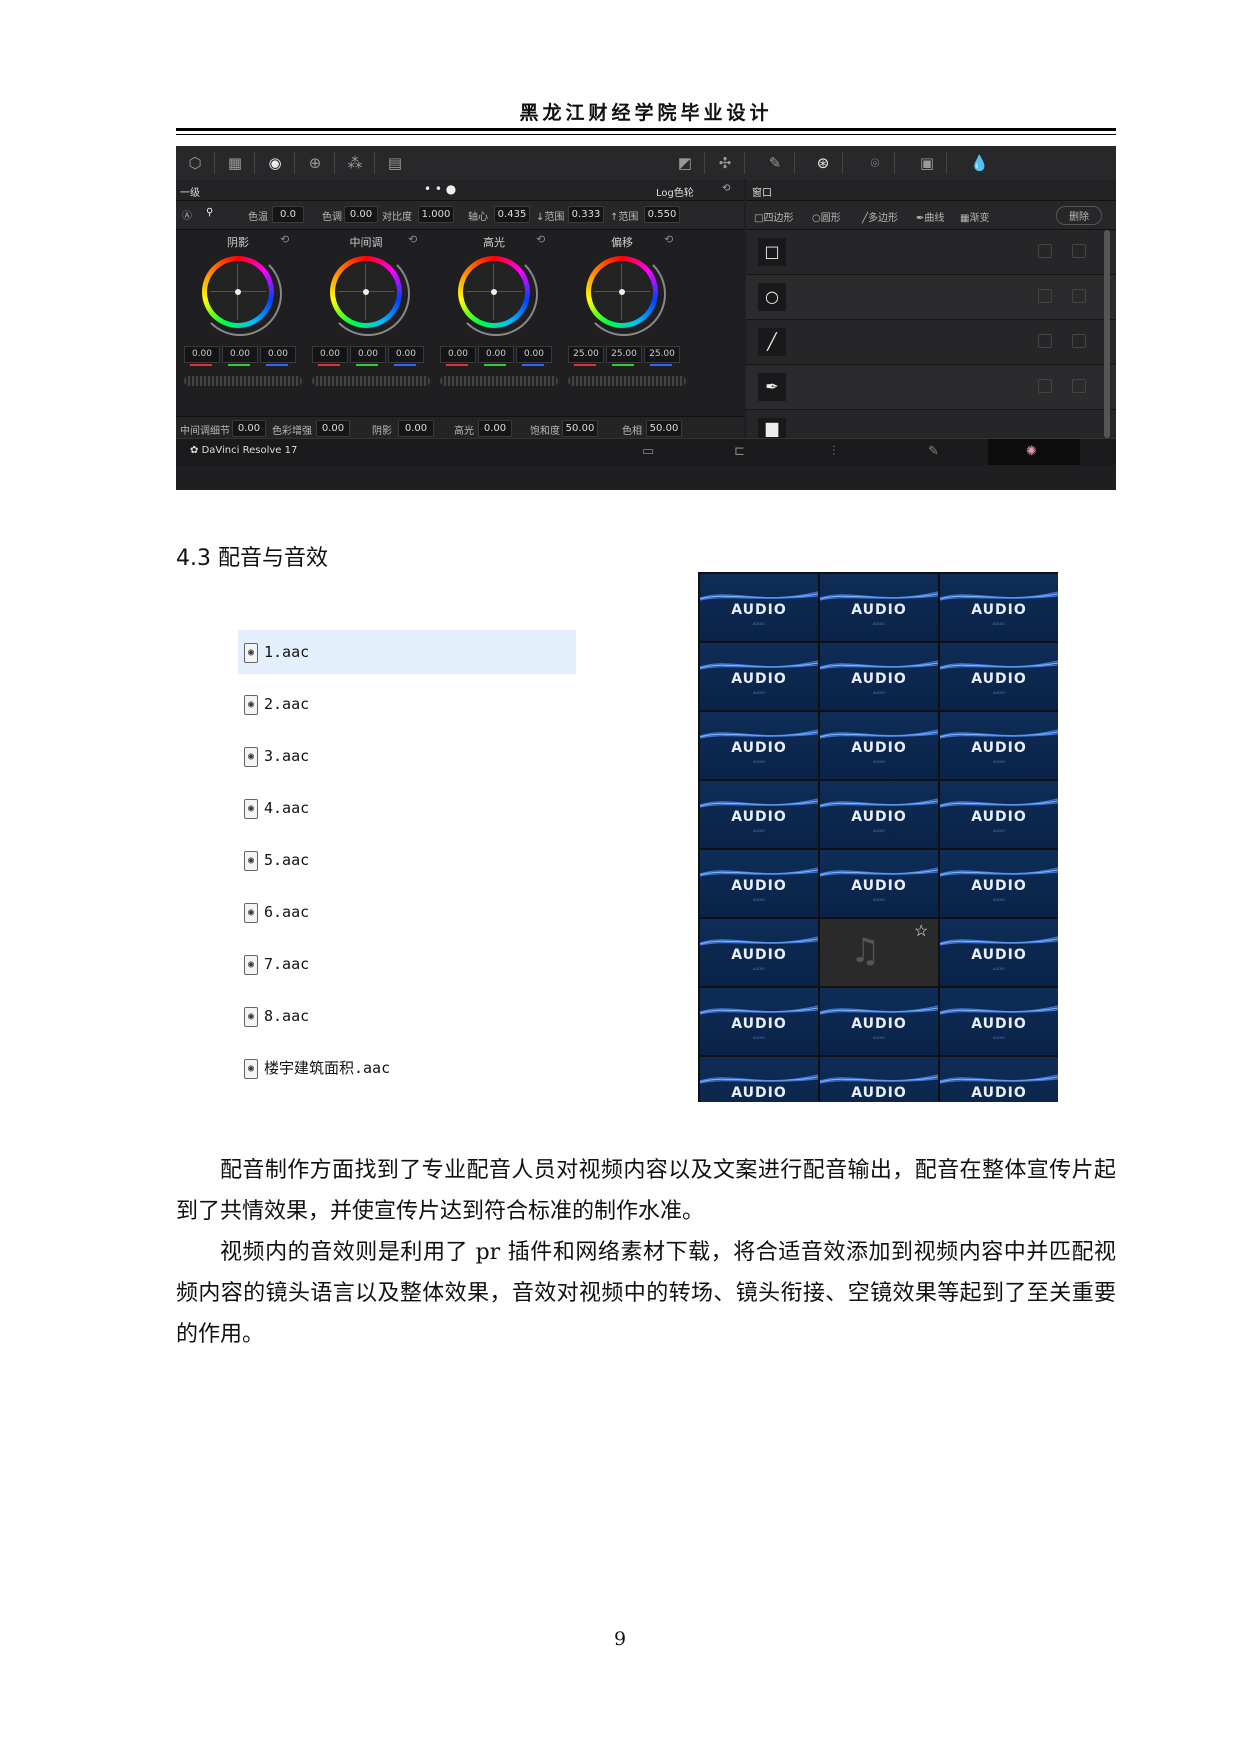 The width and height of the screenshot is (1240, 1754). I want to click on scrollbar, so click(1107, 334).